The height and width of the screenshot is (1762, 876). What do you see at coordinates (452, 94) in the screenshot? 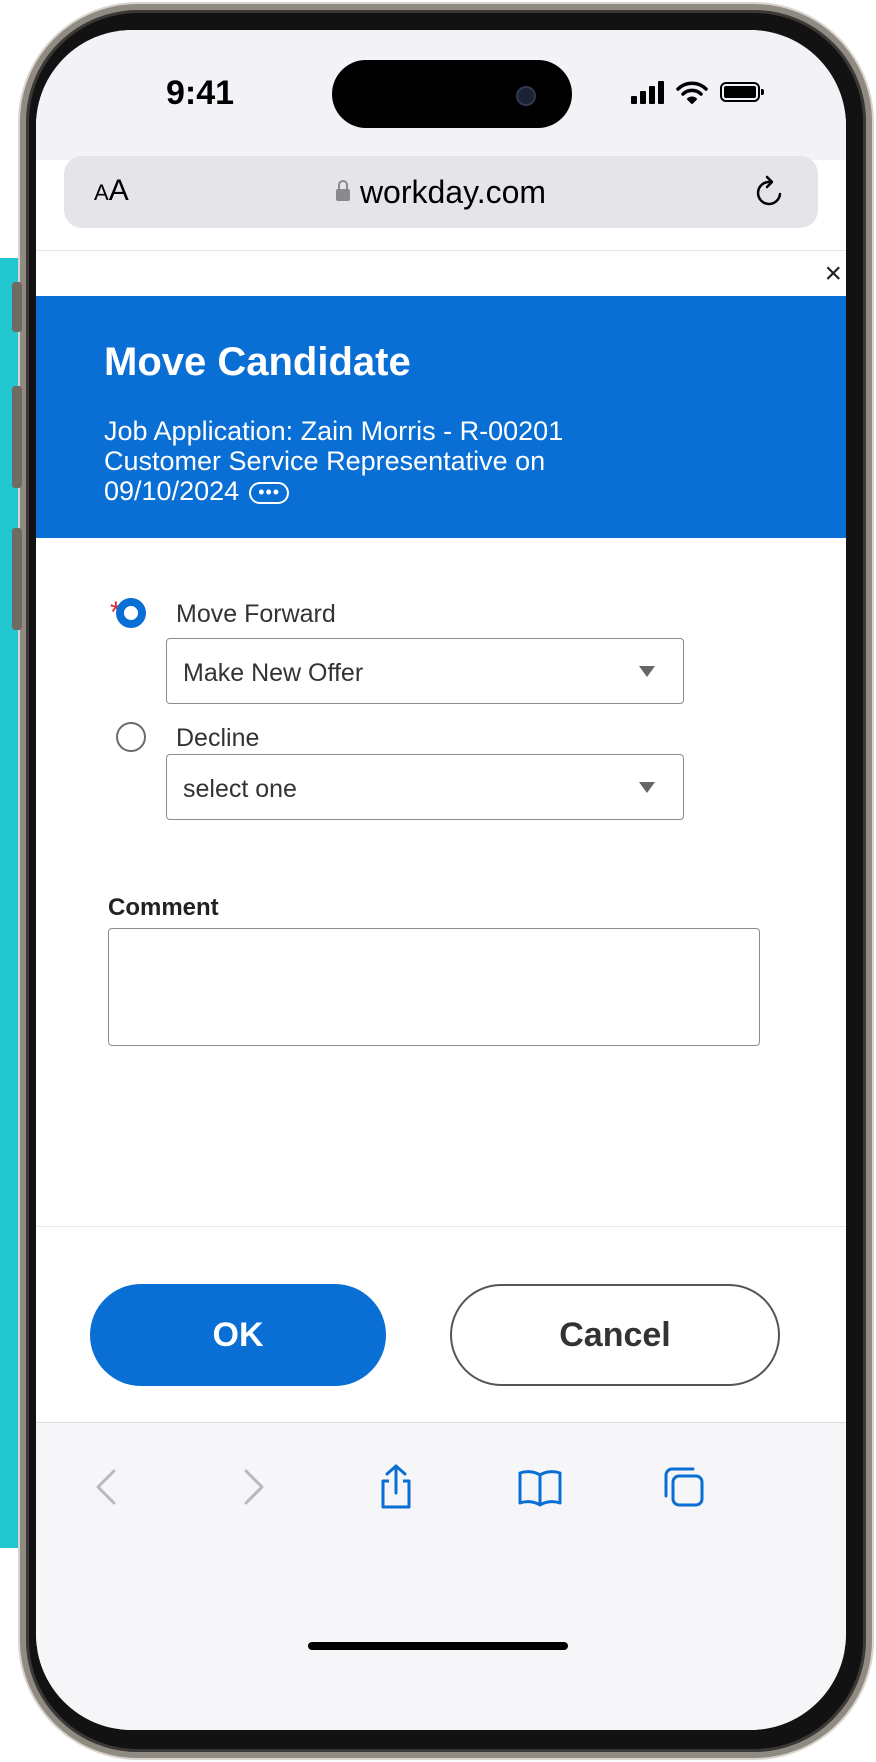
I see `dynamic-island` at bounding box center [452, 94].